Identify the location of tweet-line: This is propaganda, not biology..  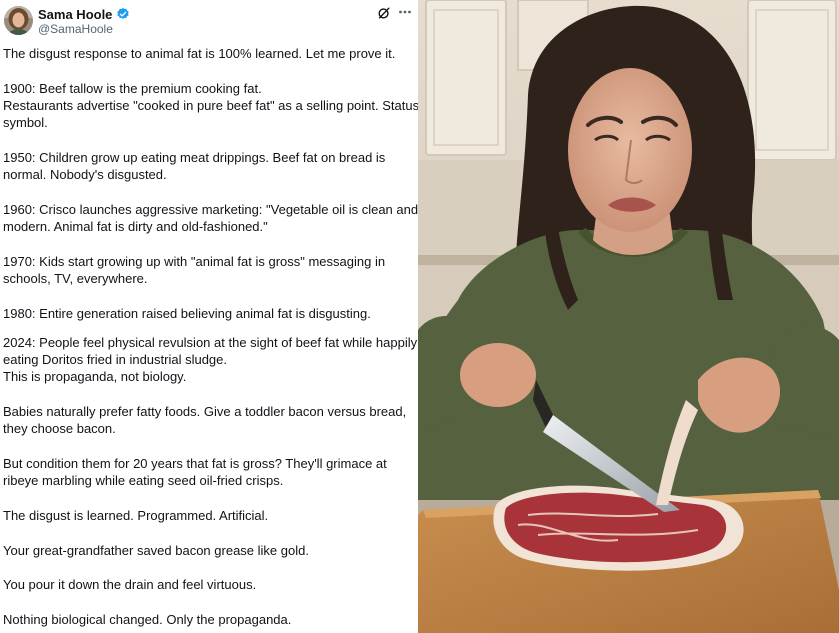
(95, 376).